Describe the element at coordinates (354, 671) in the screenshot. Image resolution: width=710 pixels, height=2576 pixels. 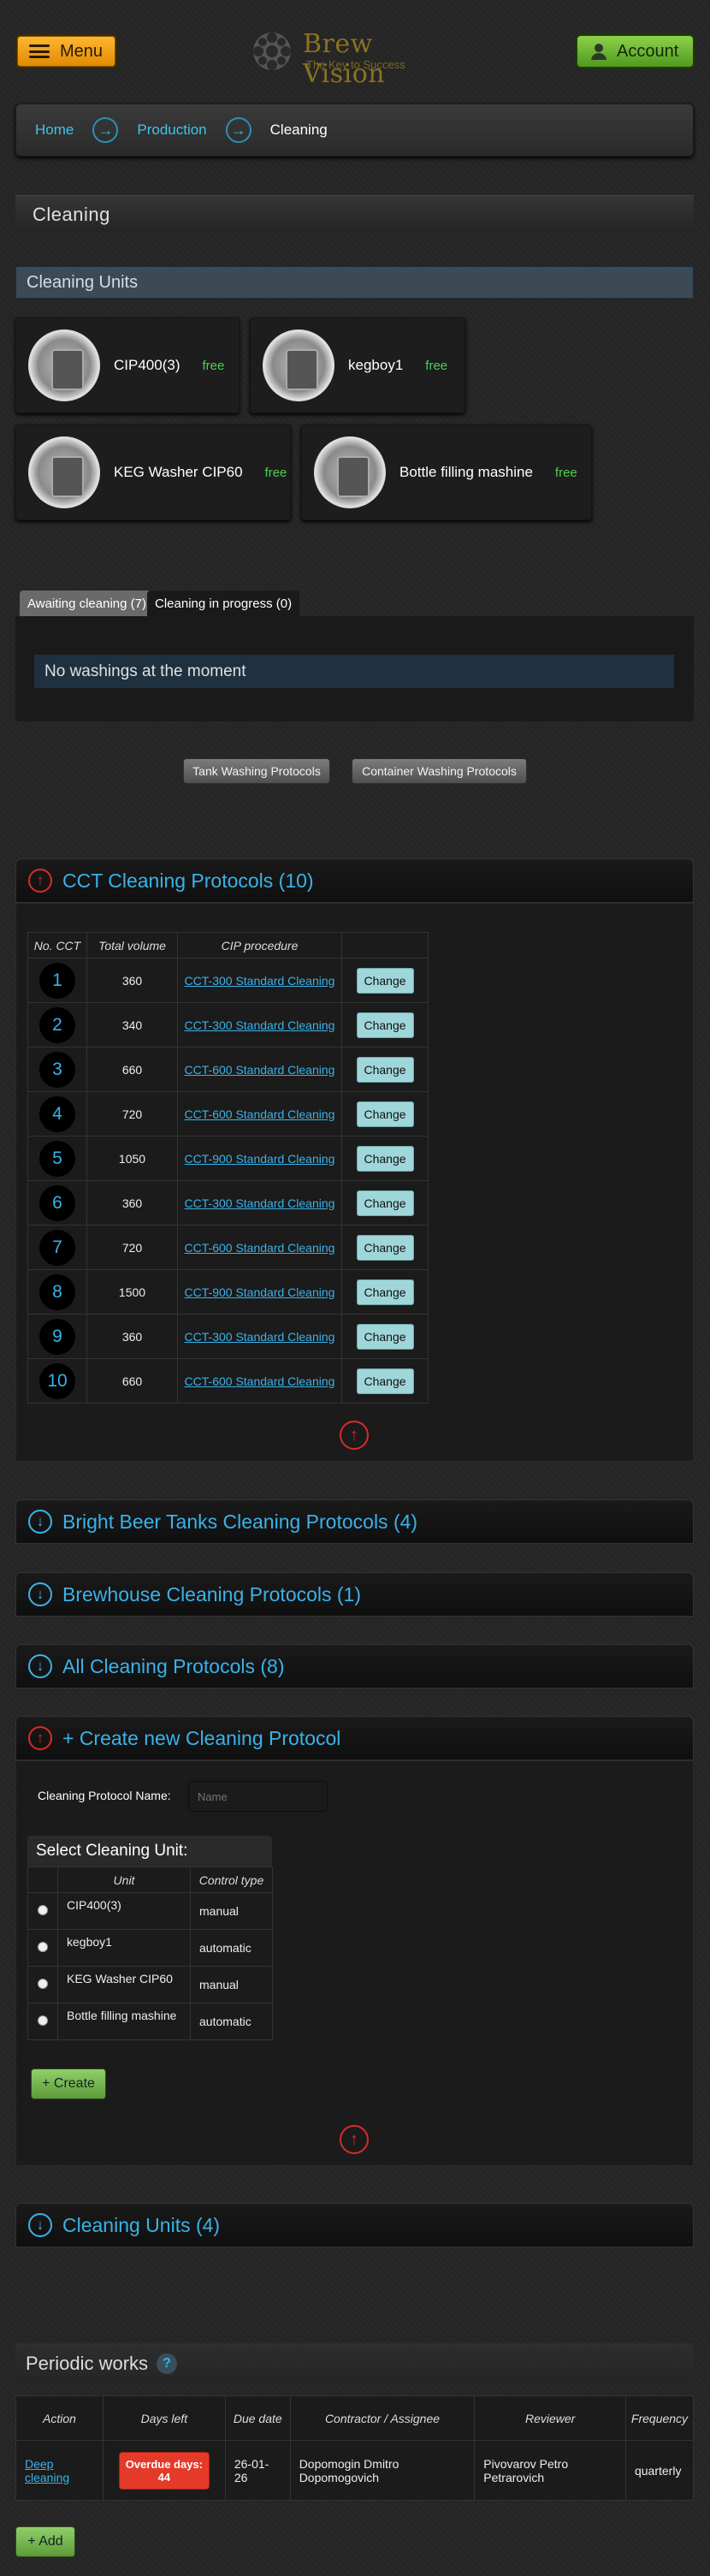
I see `no-washings-message: No washings at the moment` at that location.